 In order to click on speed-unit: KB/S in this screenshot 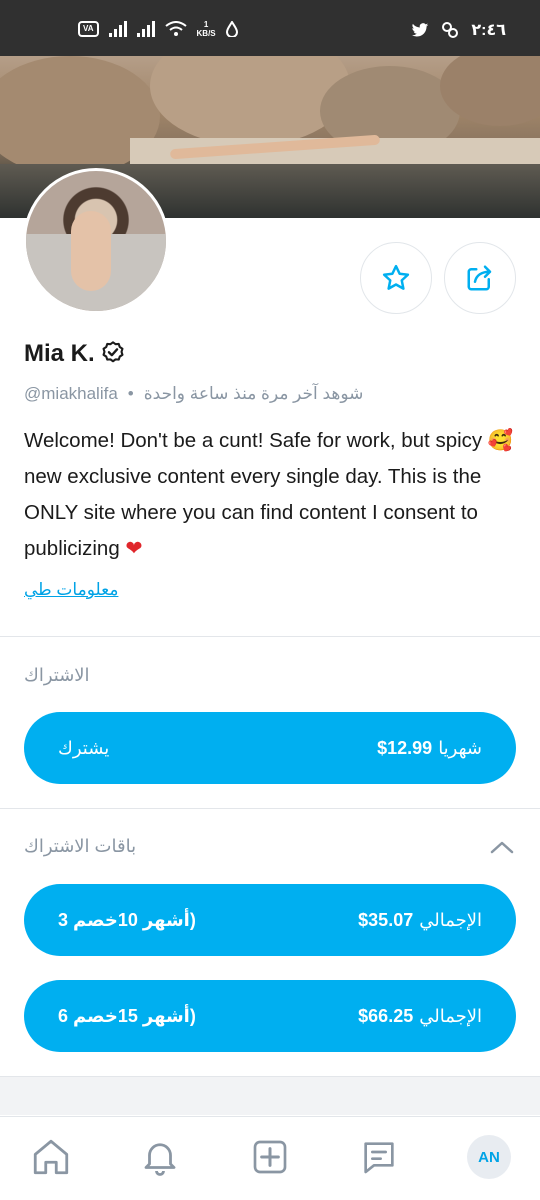, I will do `click(206, 33)`.